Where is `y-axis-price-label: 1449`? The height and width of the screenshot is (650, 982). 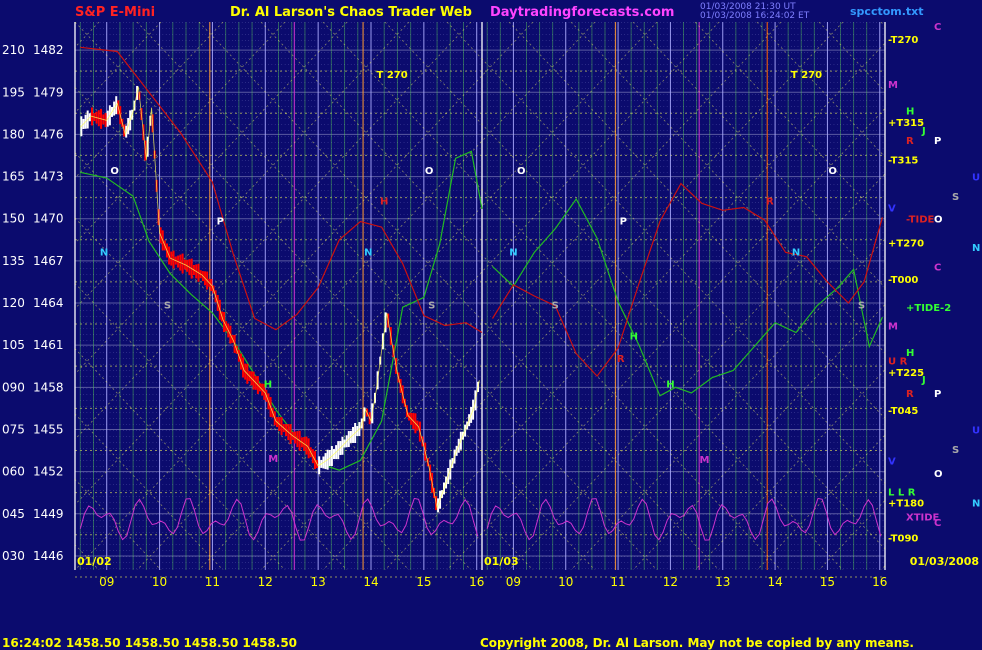
y-axis-price-label: 1449 is located at coordinates (48, 514).